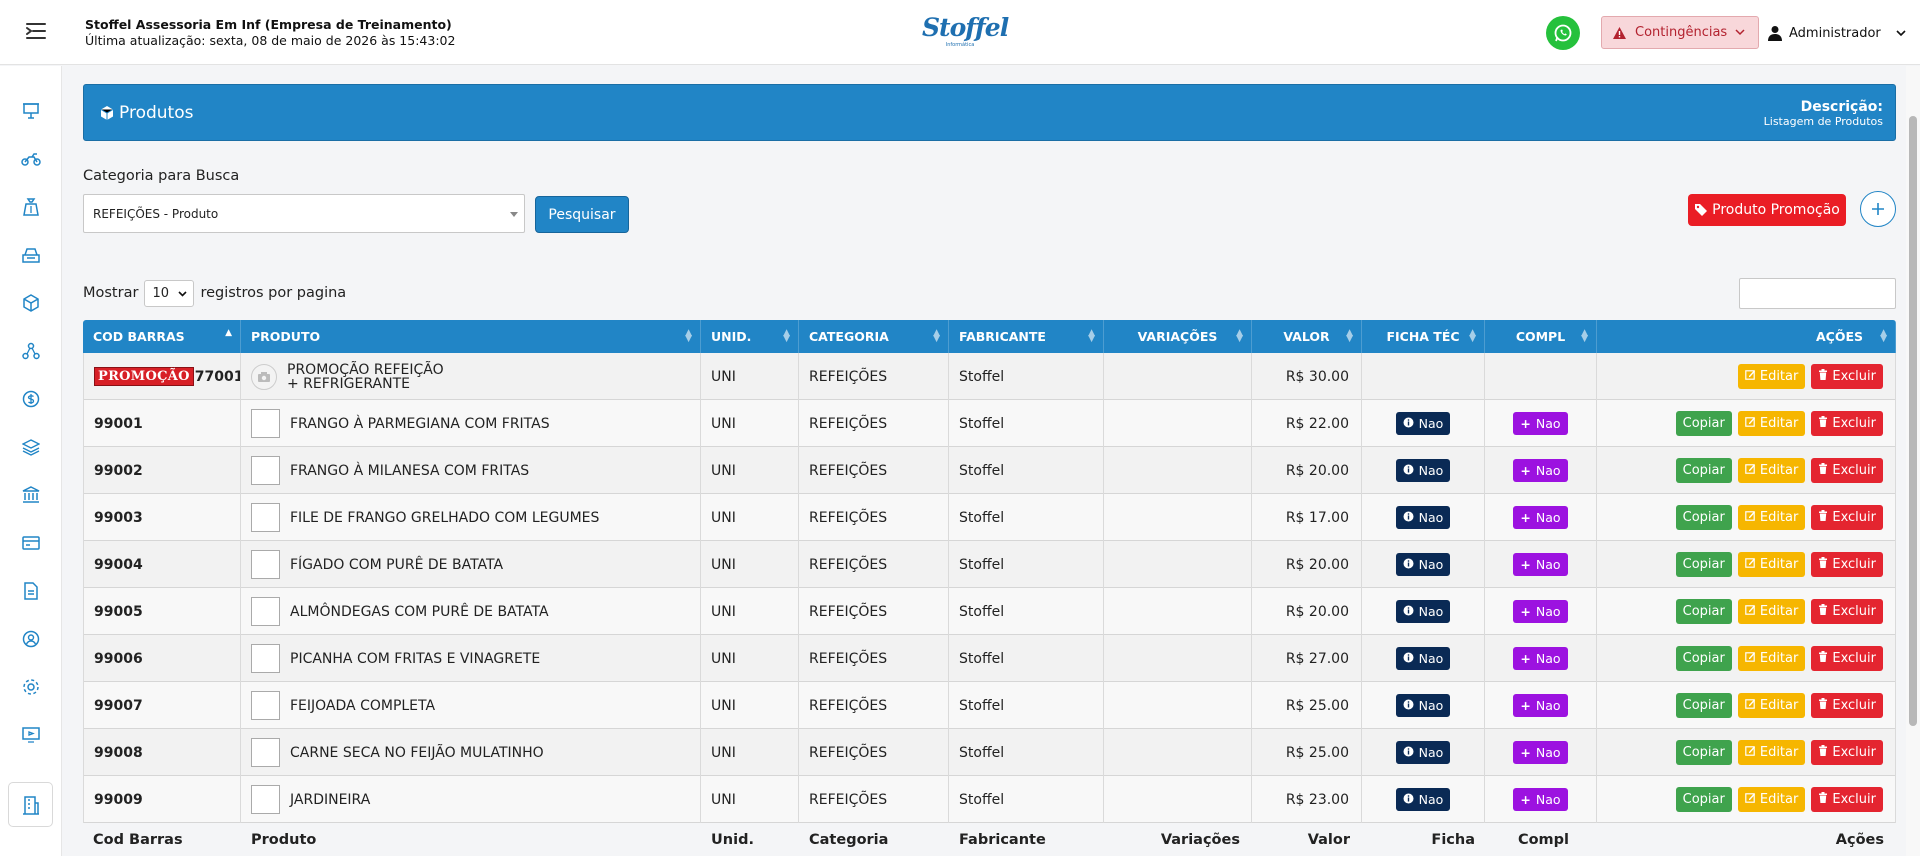 This screenshot has width=1920, height=856. I want to click on cash-register-icon, so click(31, 255).